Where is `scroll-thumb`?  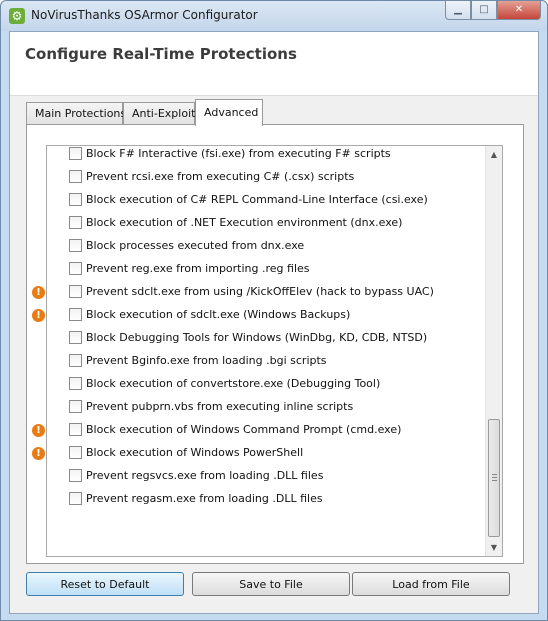 scroll-thumb is located at coordinates (494, 478).